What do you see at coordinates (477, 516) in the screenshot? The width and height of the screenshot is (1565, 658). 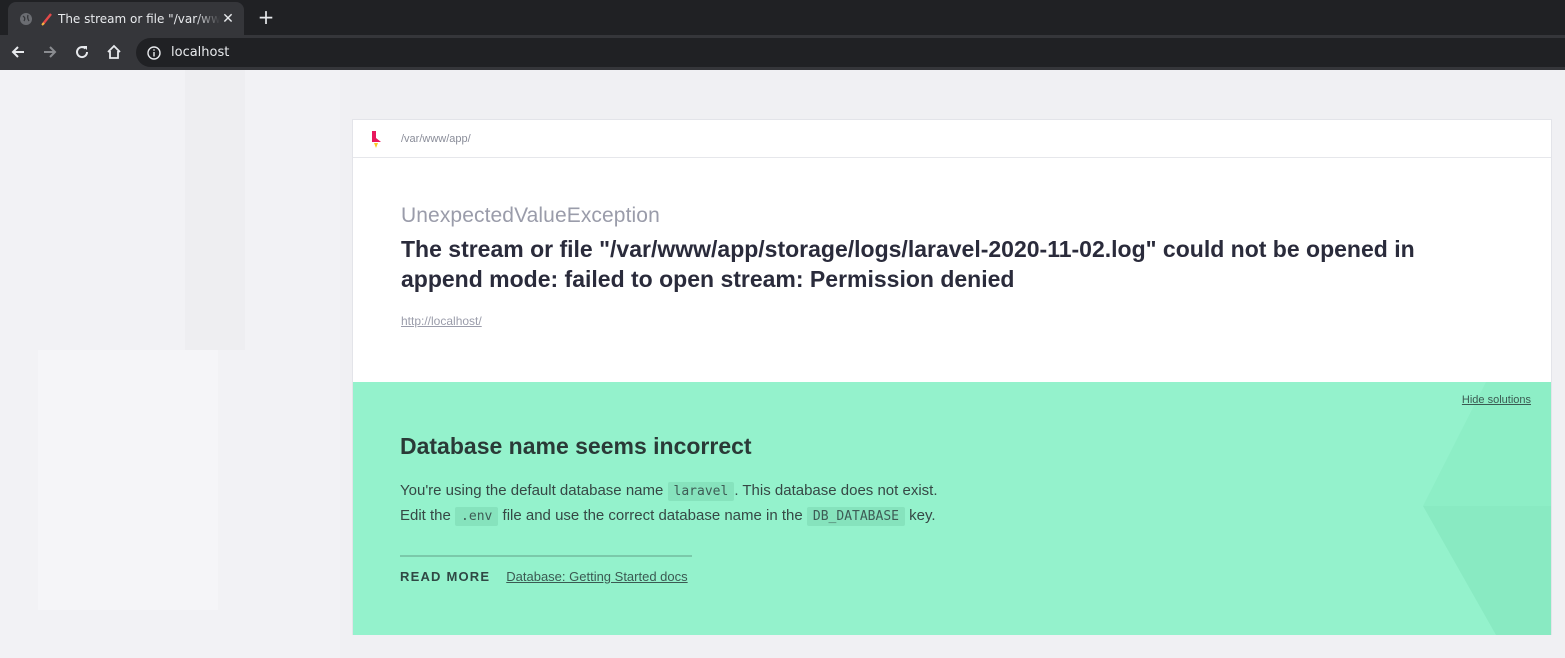 I see `code-env: .env` at bounding box center [477, 516].